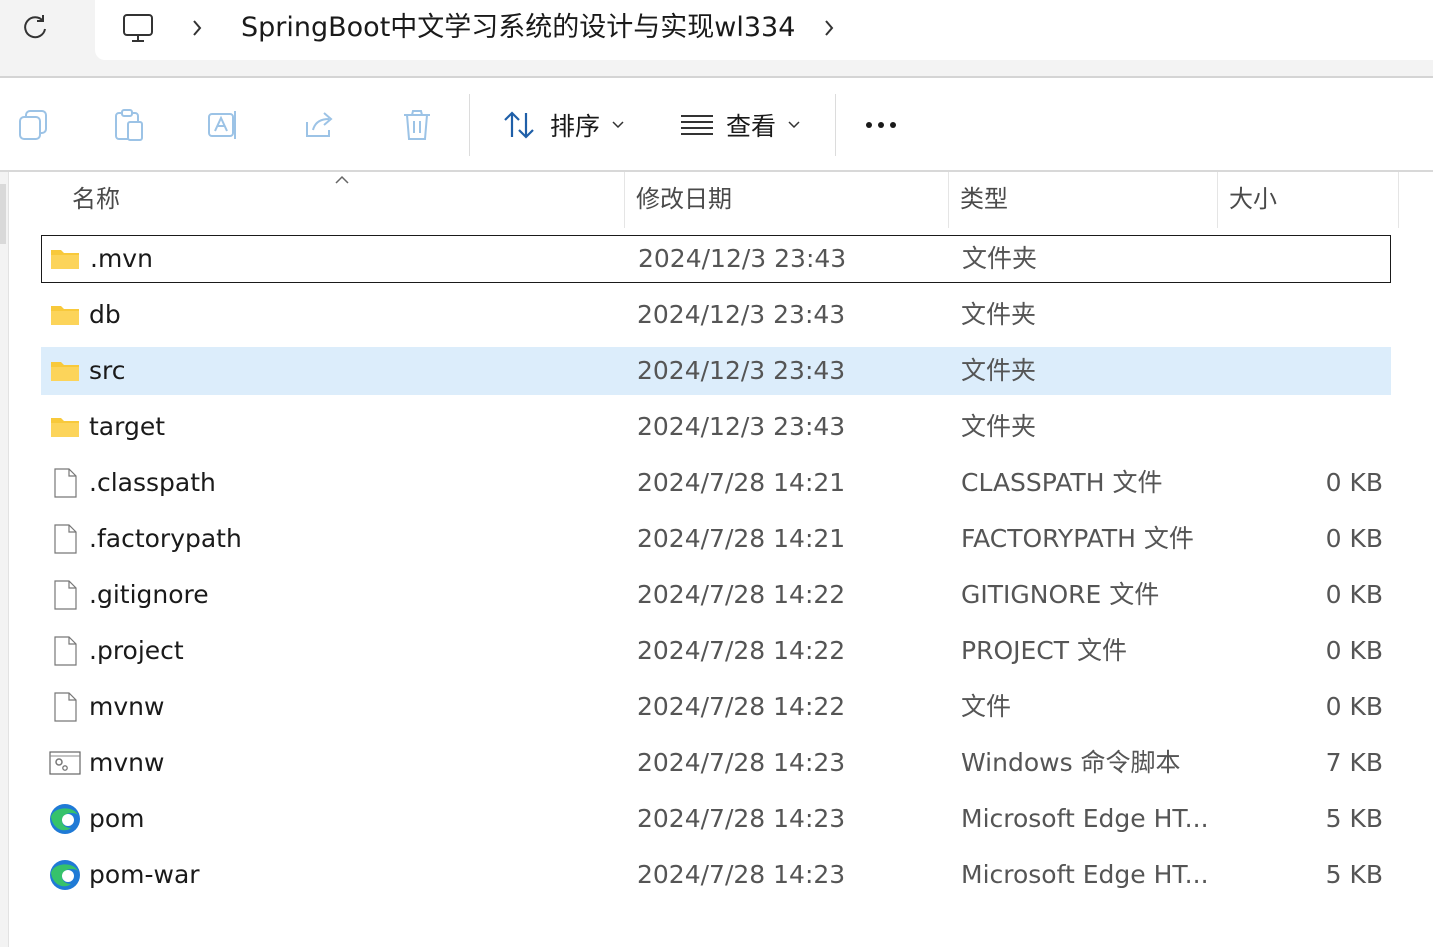 The image size is (1433, 947). I want to click on file-row: mvnw 2024/7/28 14:23 Windows 命令脚本 7 KB, so click(716, 763).